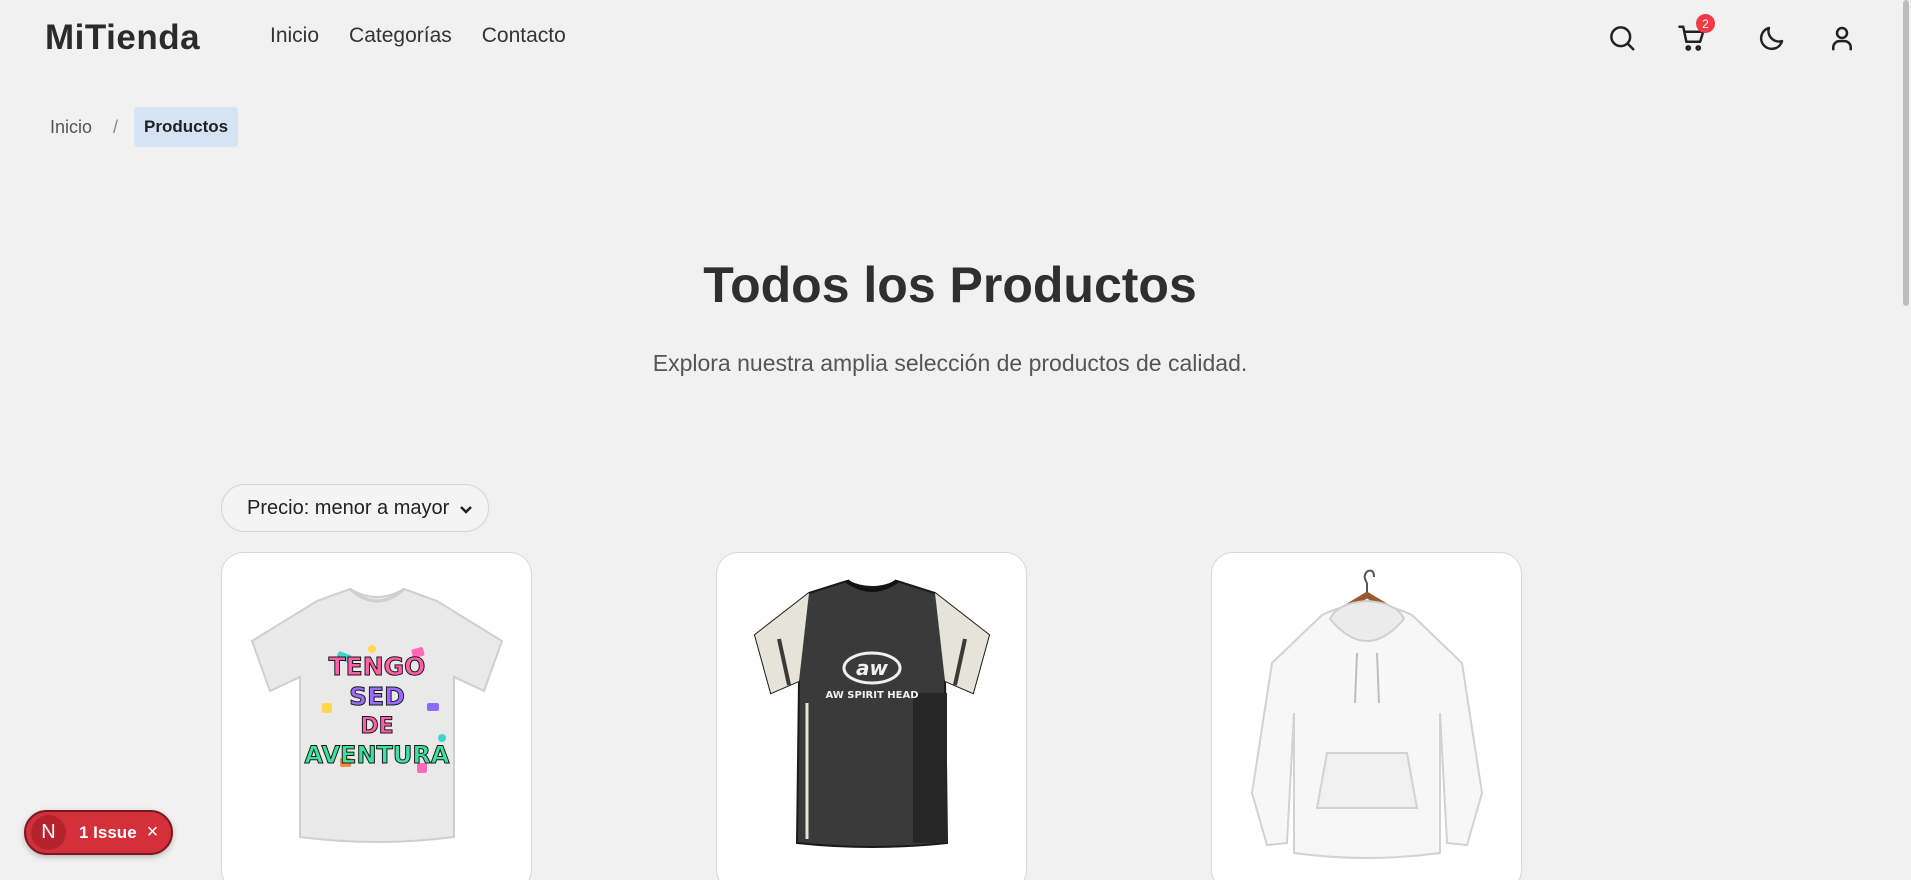  What do you see at coordinates (466, 508) in the screenshot?
I see `chevron-down-icon` at bounding box center [466, 508].